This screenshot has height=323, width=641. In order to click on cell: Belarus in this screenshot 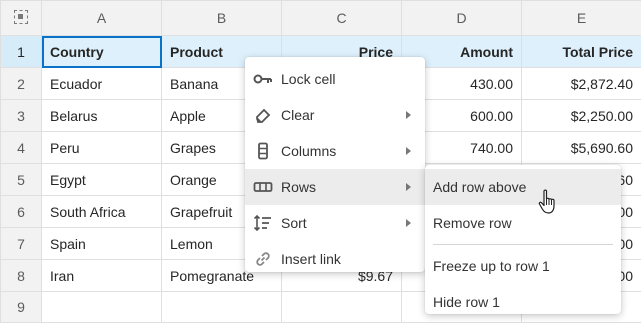, I will do `click(102, 116)`.